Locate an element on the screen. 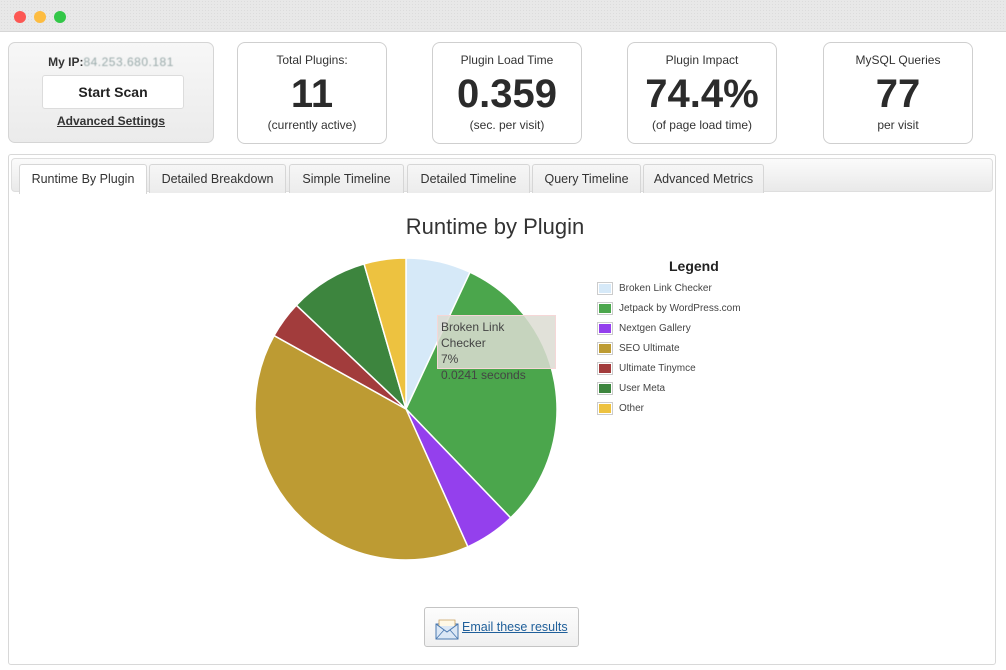 The image size is (1006, 670). stat-sub: (currently active) is located at coordinates (312, 125).